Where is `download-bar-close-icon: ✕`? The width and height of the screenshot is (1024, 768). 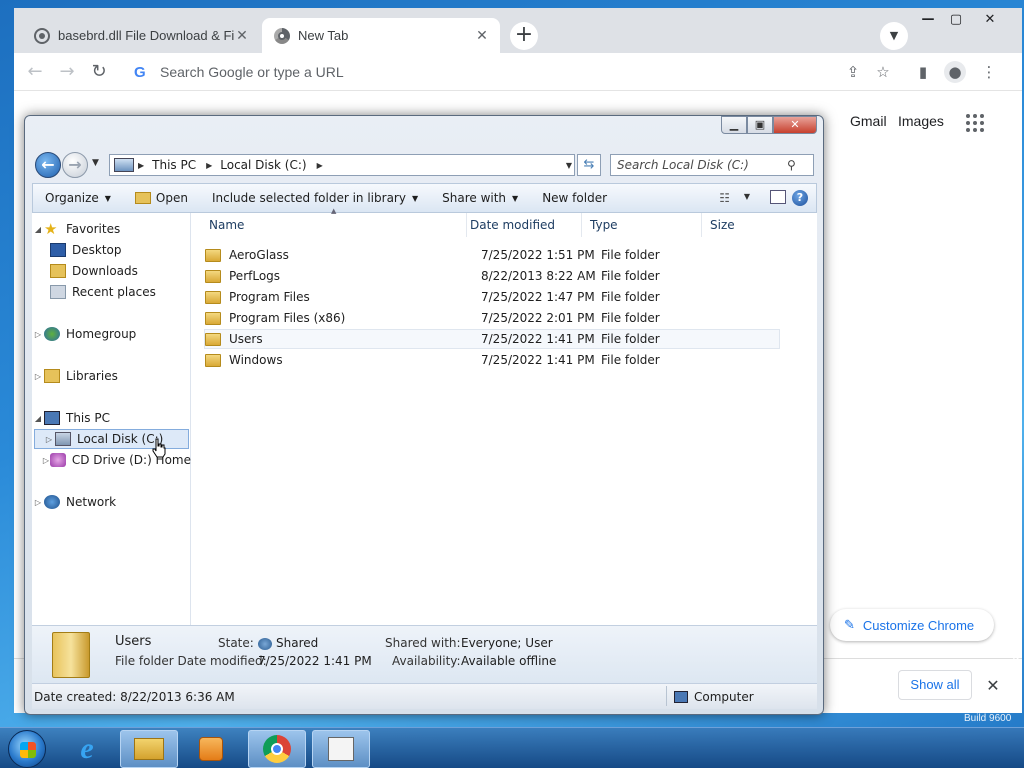
download-bar-close-icon: ✕ is located at coordinates (993, 685).